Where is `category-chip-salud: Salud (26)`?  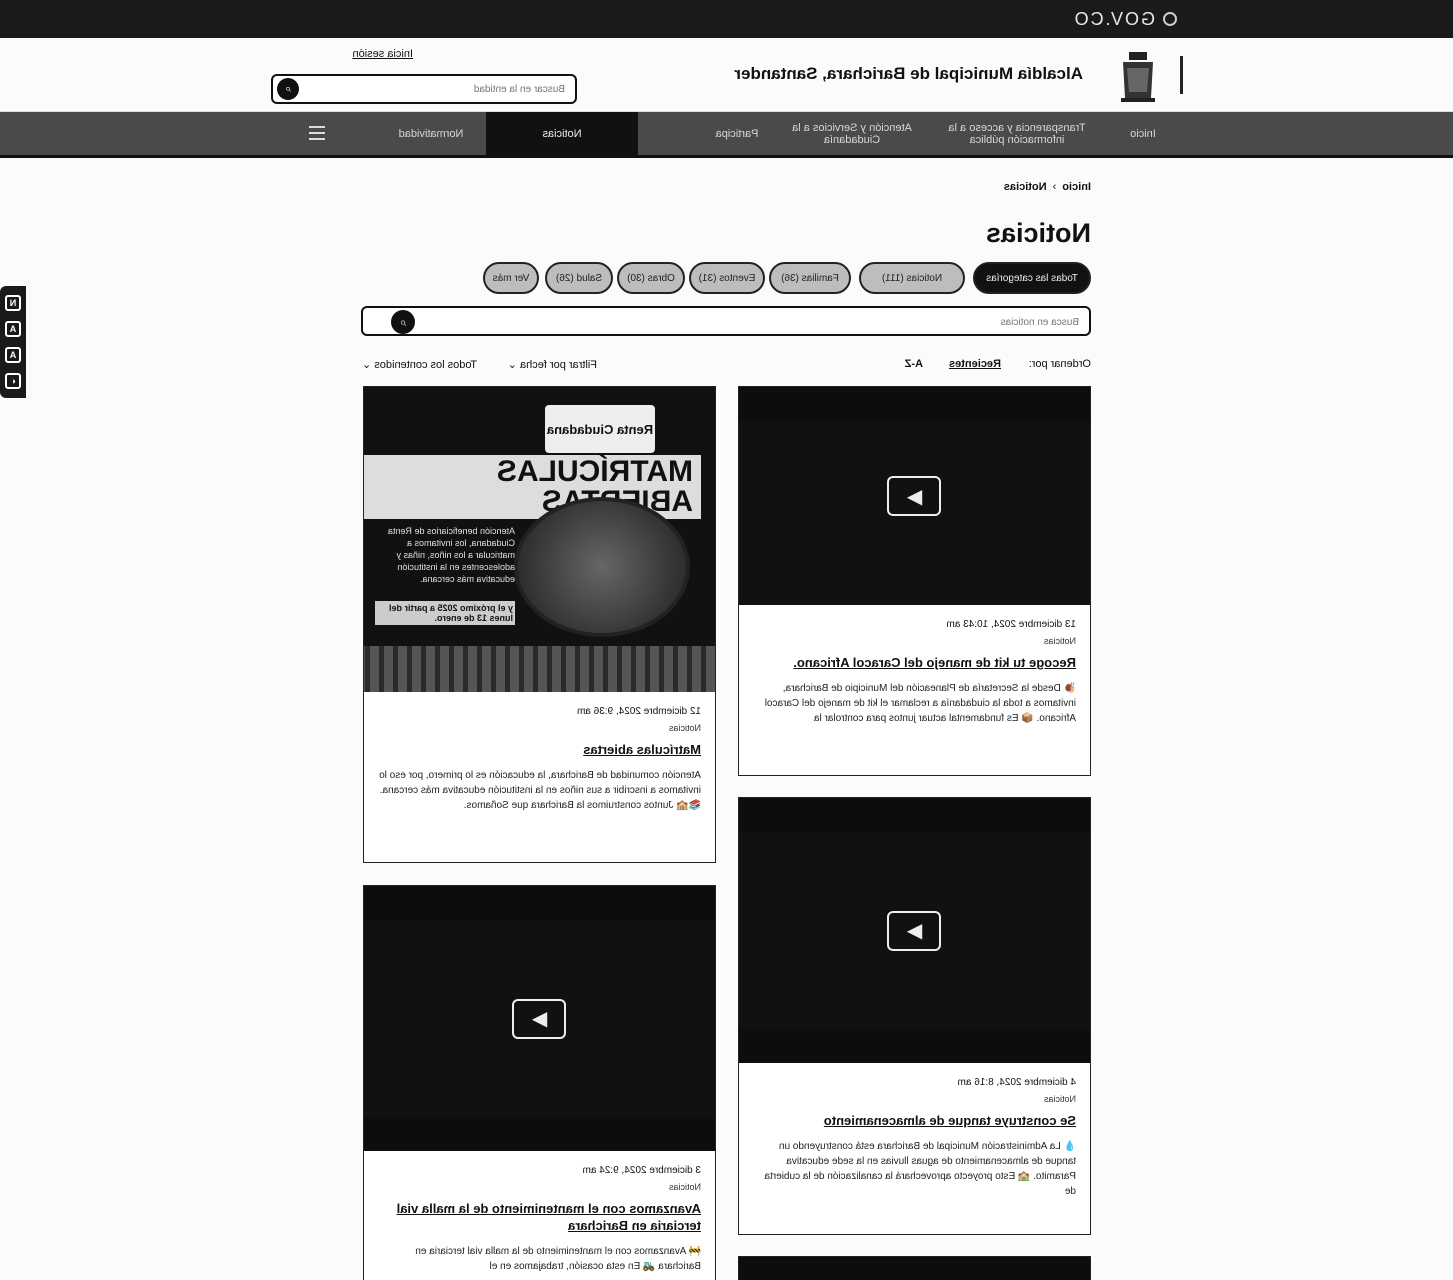
category-chip-salud: Salud (26) is located at coordinates (579, 278).